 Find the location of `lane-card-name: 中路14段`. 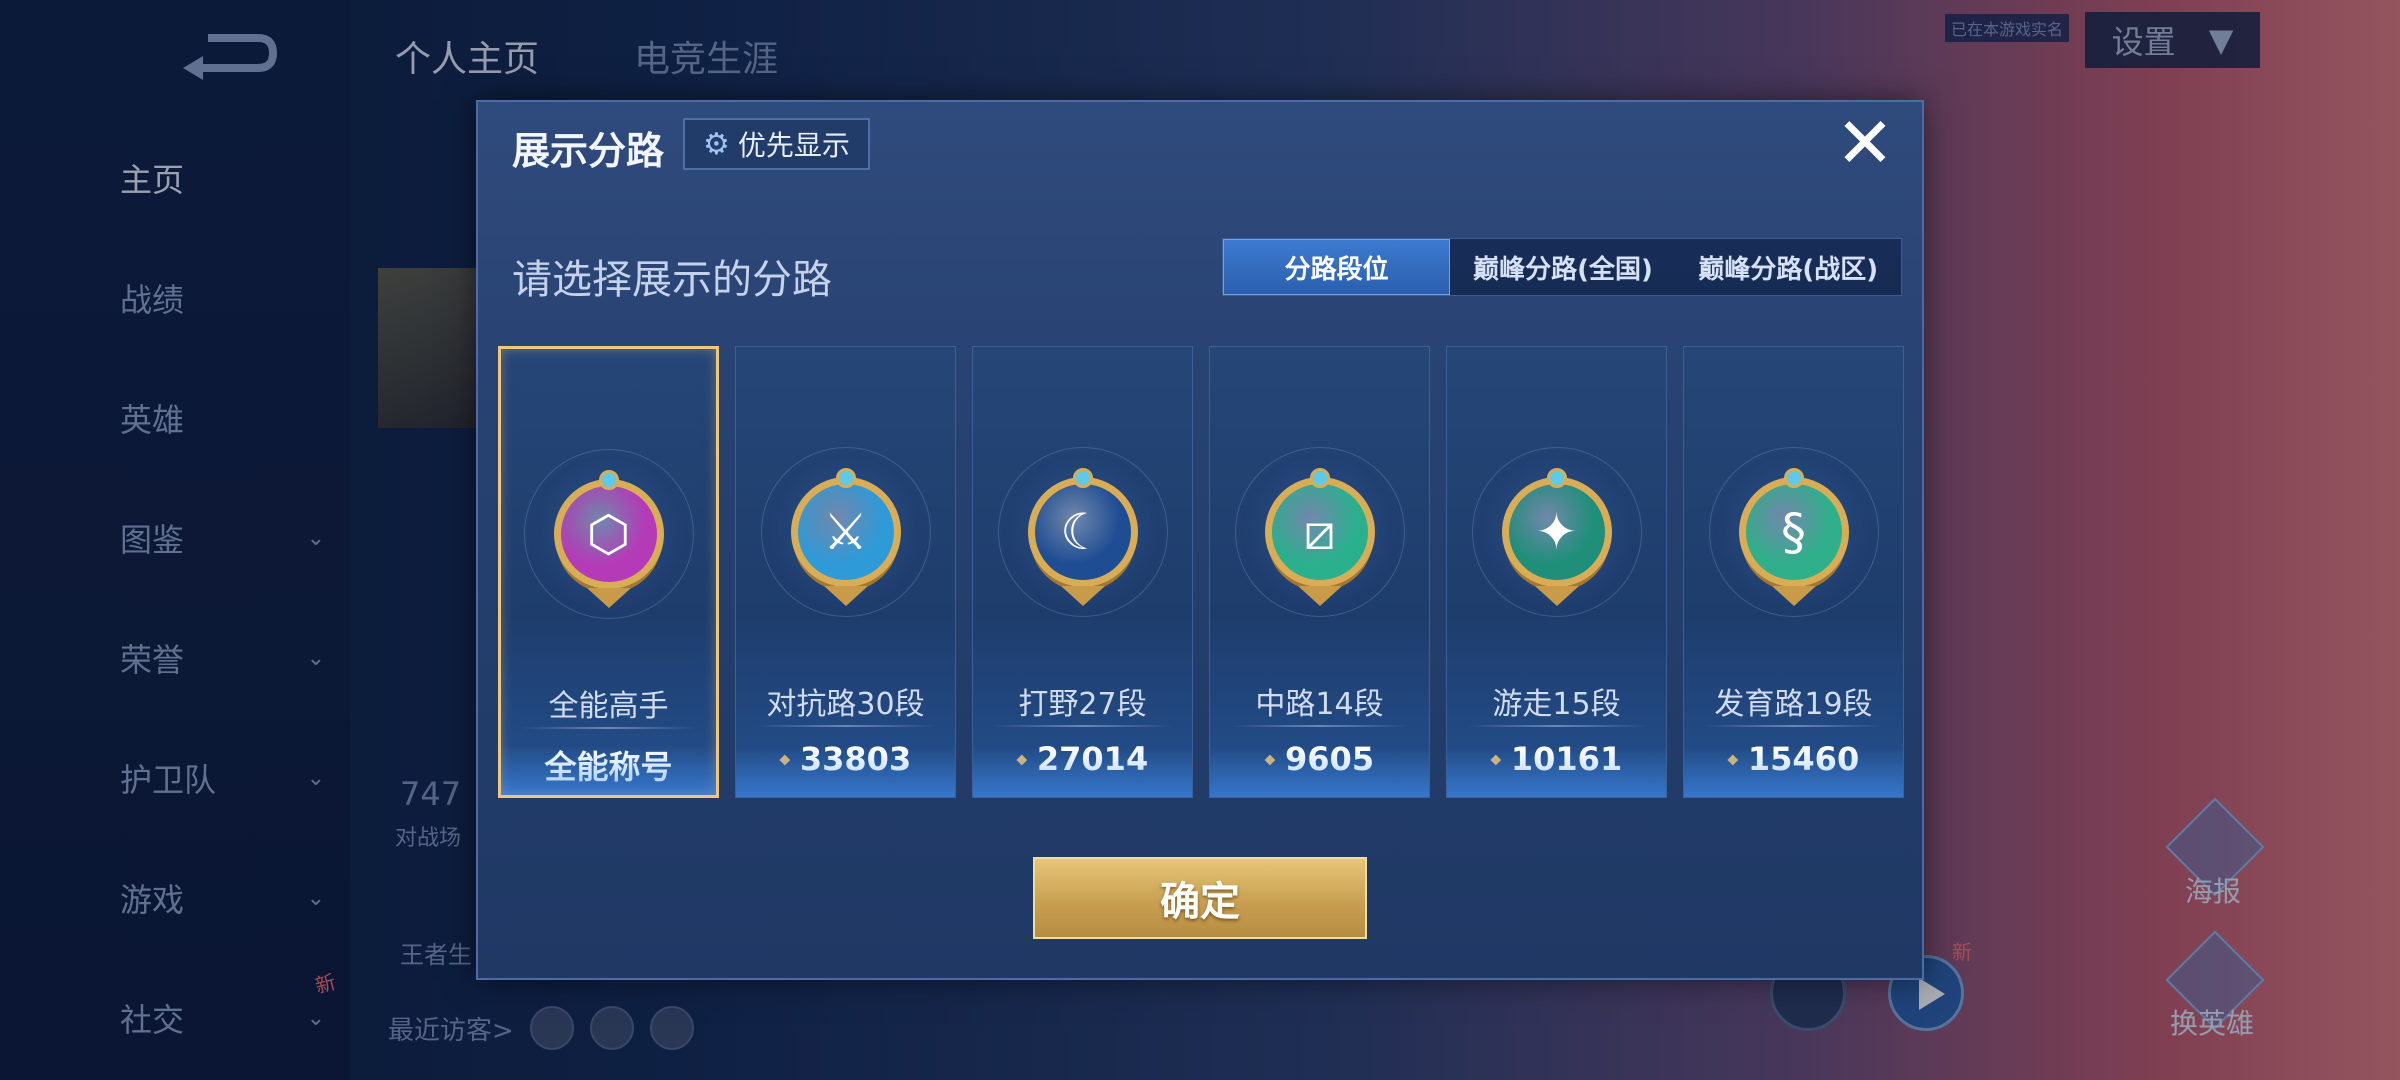

lane-card-name: 中路14段 is located at coordinates (1319, 704).